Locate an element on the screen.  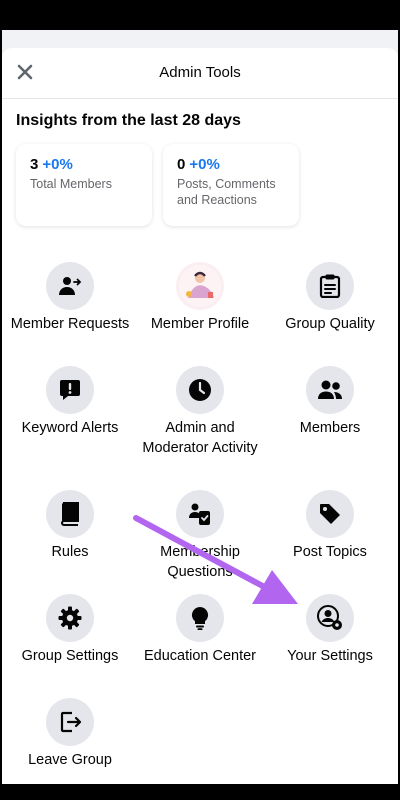
insights-title: Insights from the last 28 days is located at coordinates (128, 120).